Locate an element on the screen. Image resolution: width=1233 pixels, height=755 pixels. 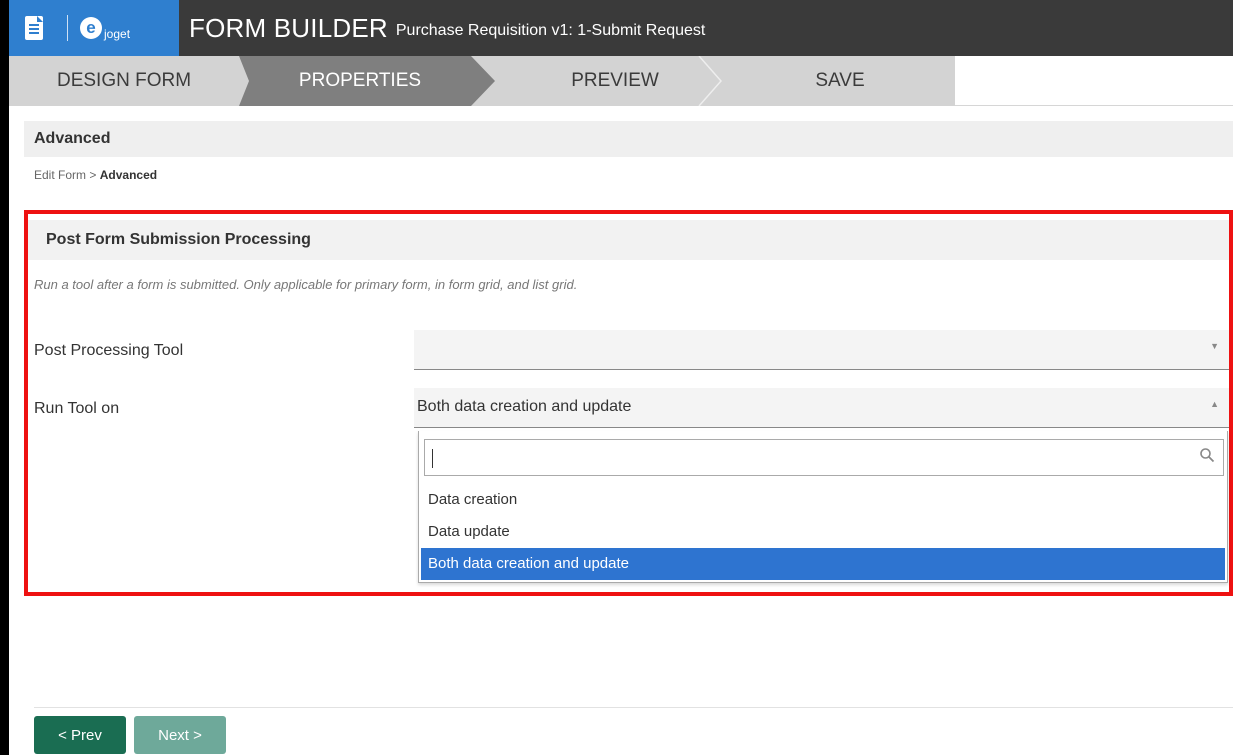
option-data-creation: Data creation is located at coordinates (823, 500).